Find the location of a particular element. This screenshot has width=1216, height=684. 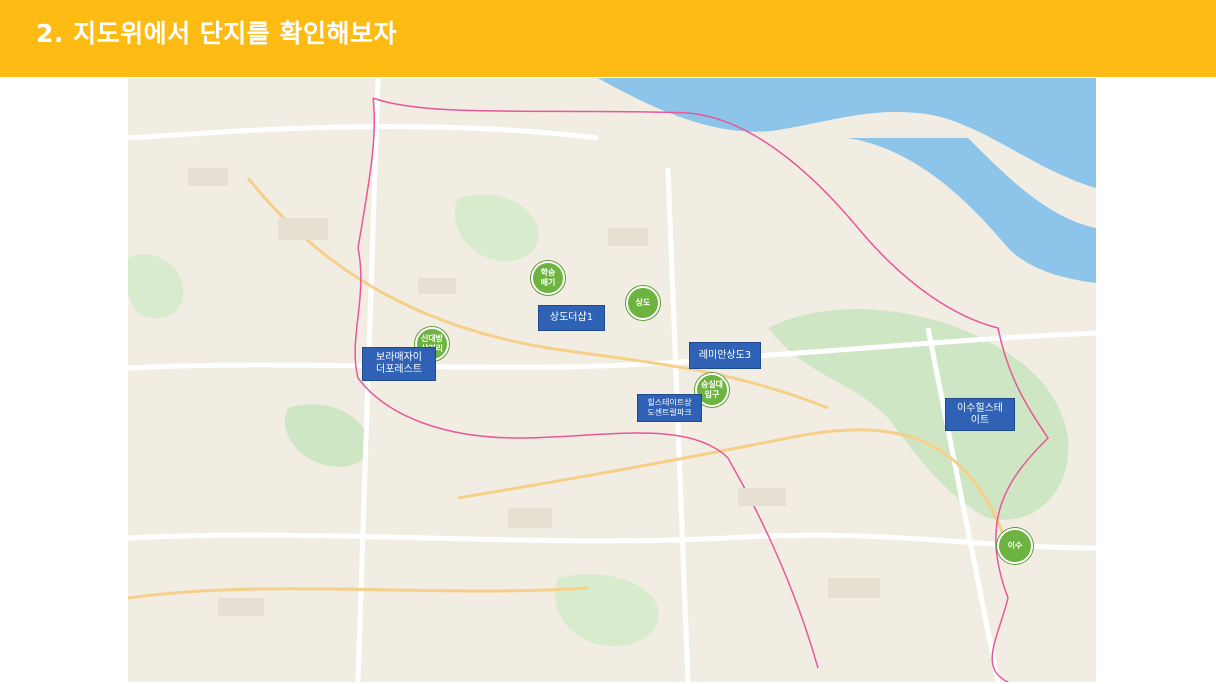

station-marker-sangdo: 상도 is located at coordinates (643, 303).